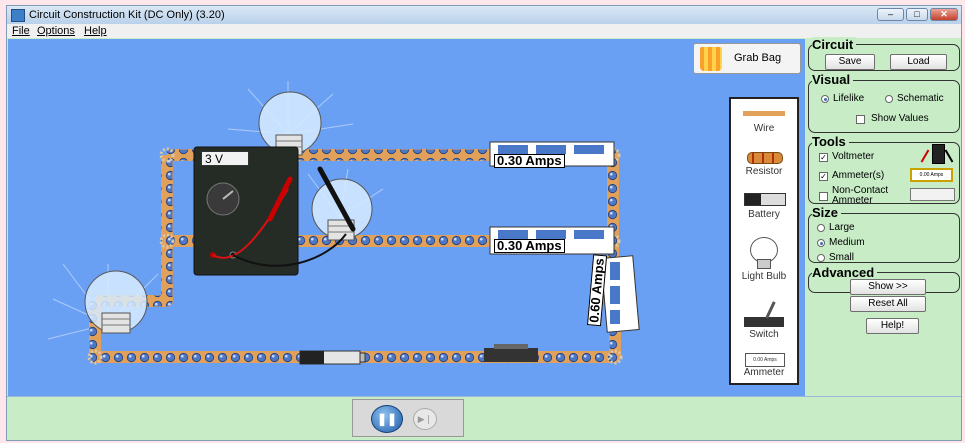 The width and height of the screenshot is (965, 443). Describe the element at coordinates (21, 31) in the screenshot. I see `menu-file: File` at that location.